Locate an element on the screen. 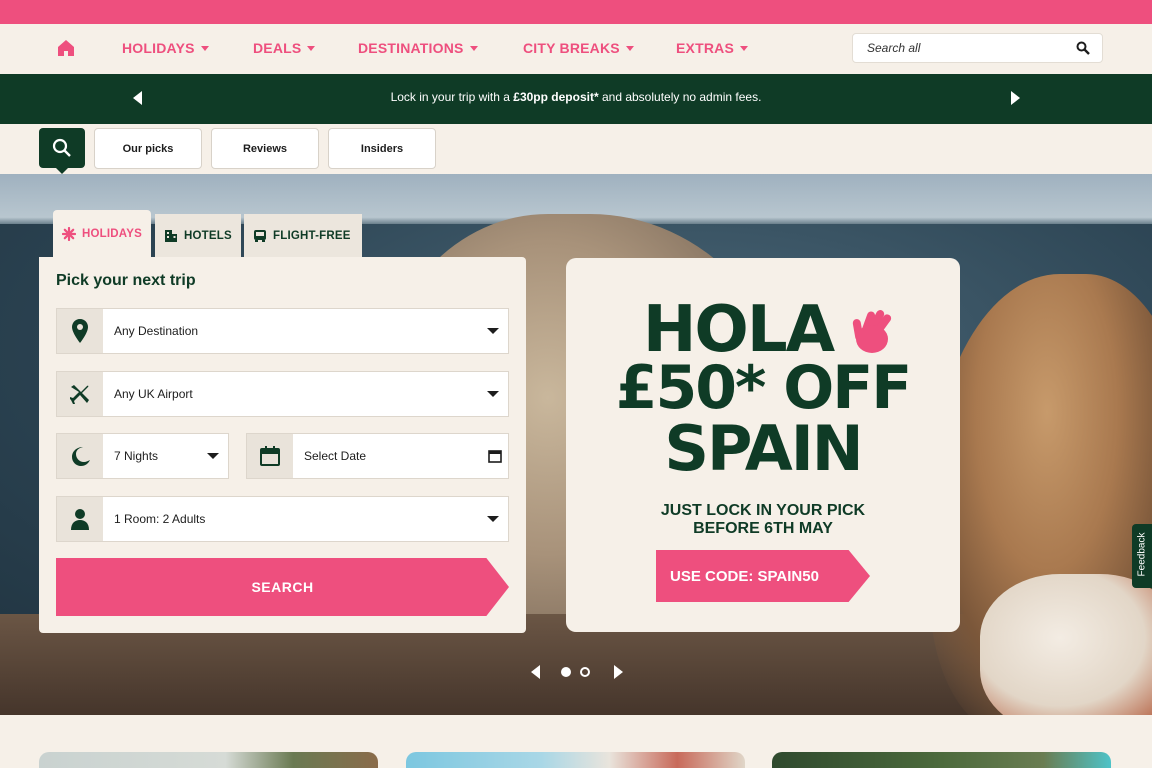 This screenshot has height=768, width=1152. feedback-tab: Feedback is located at coordinates (1142, 556).